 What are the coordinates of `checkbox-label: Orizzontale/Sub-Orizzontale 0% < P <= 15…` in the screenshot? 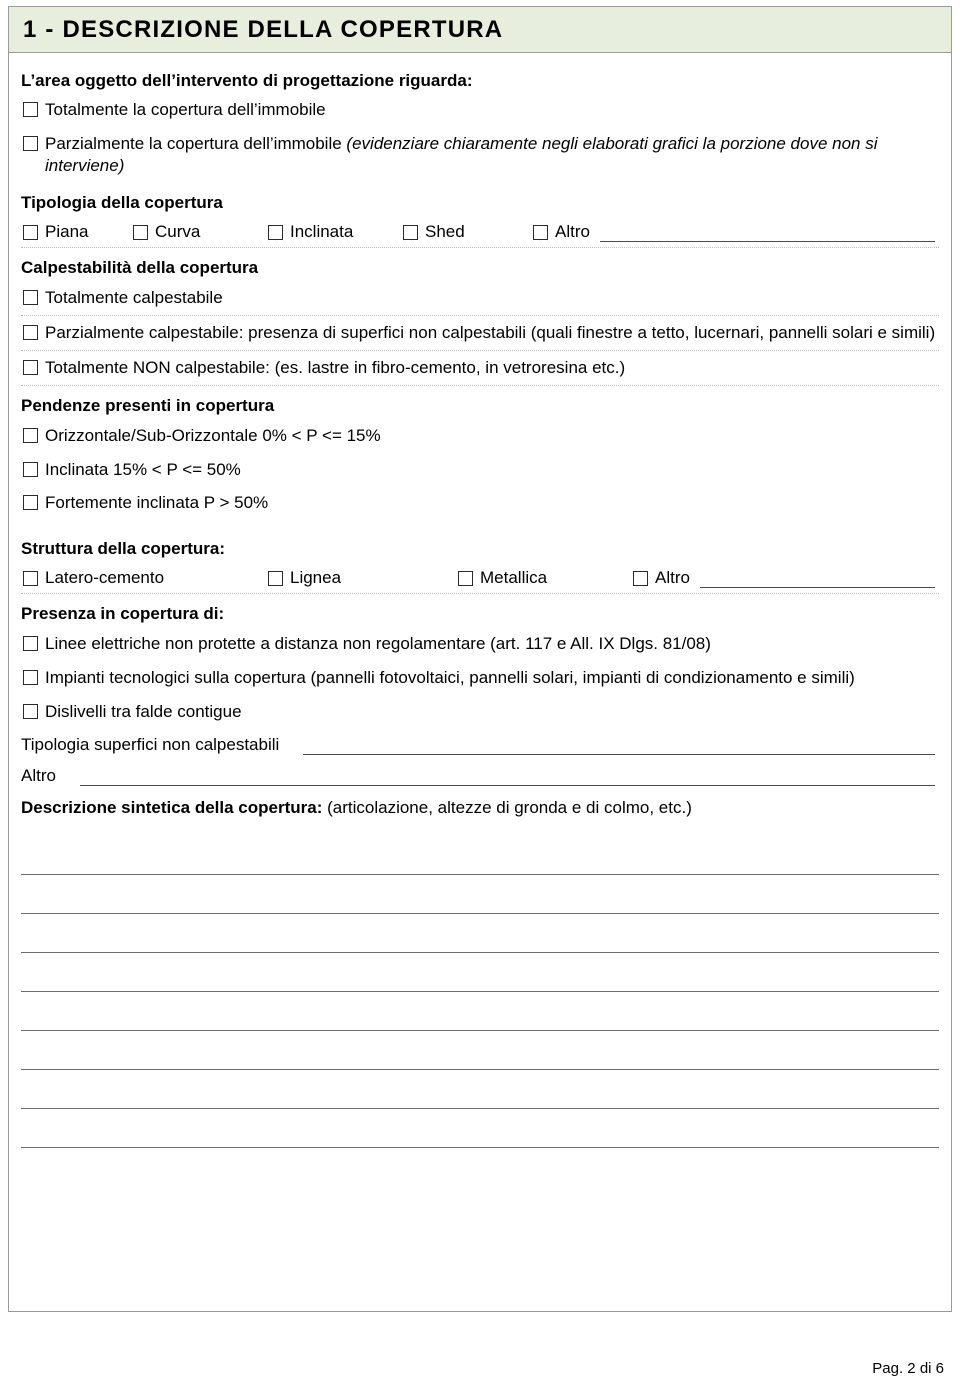 It's located at (213, 435).